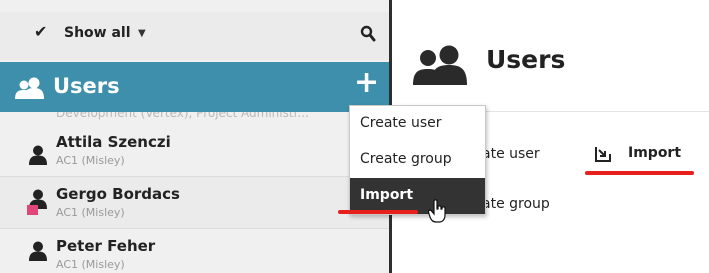 This screenshot has width=709, height=273. I want to click on status-badge, so click(32, 210).